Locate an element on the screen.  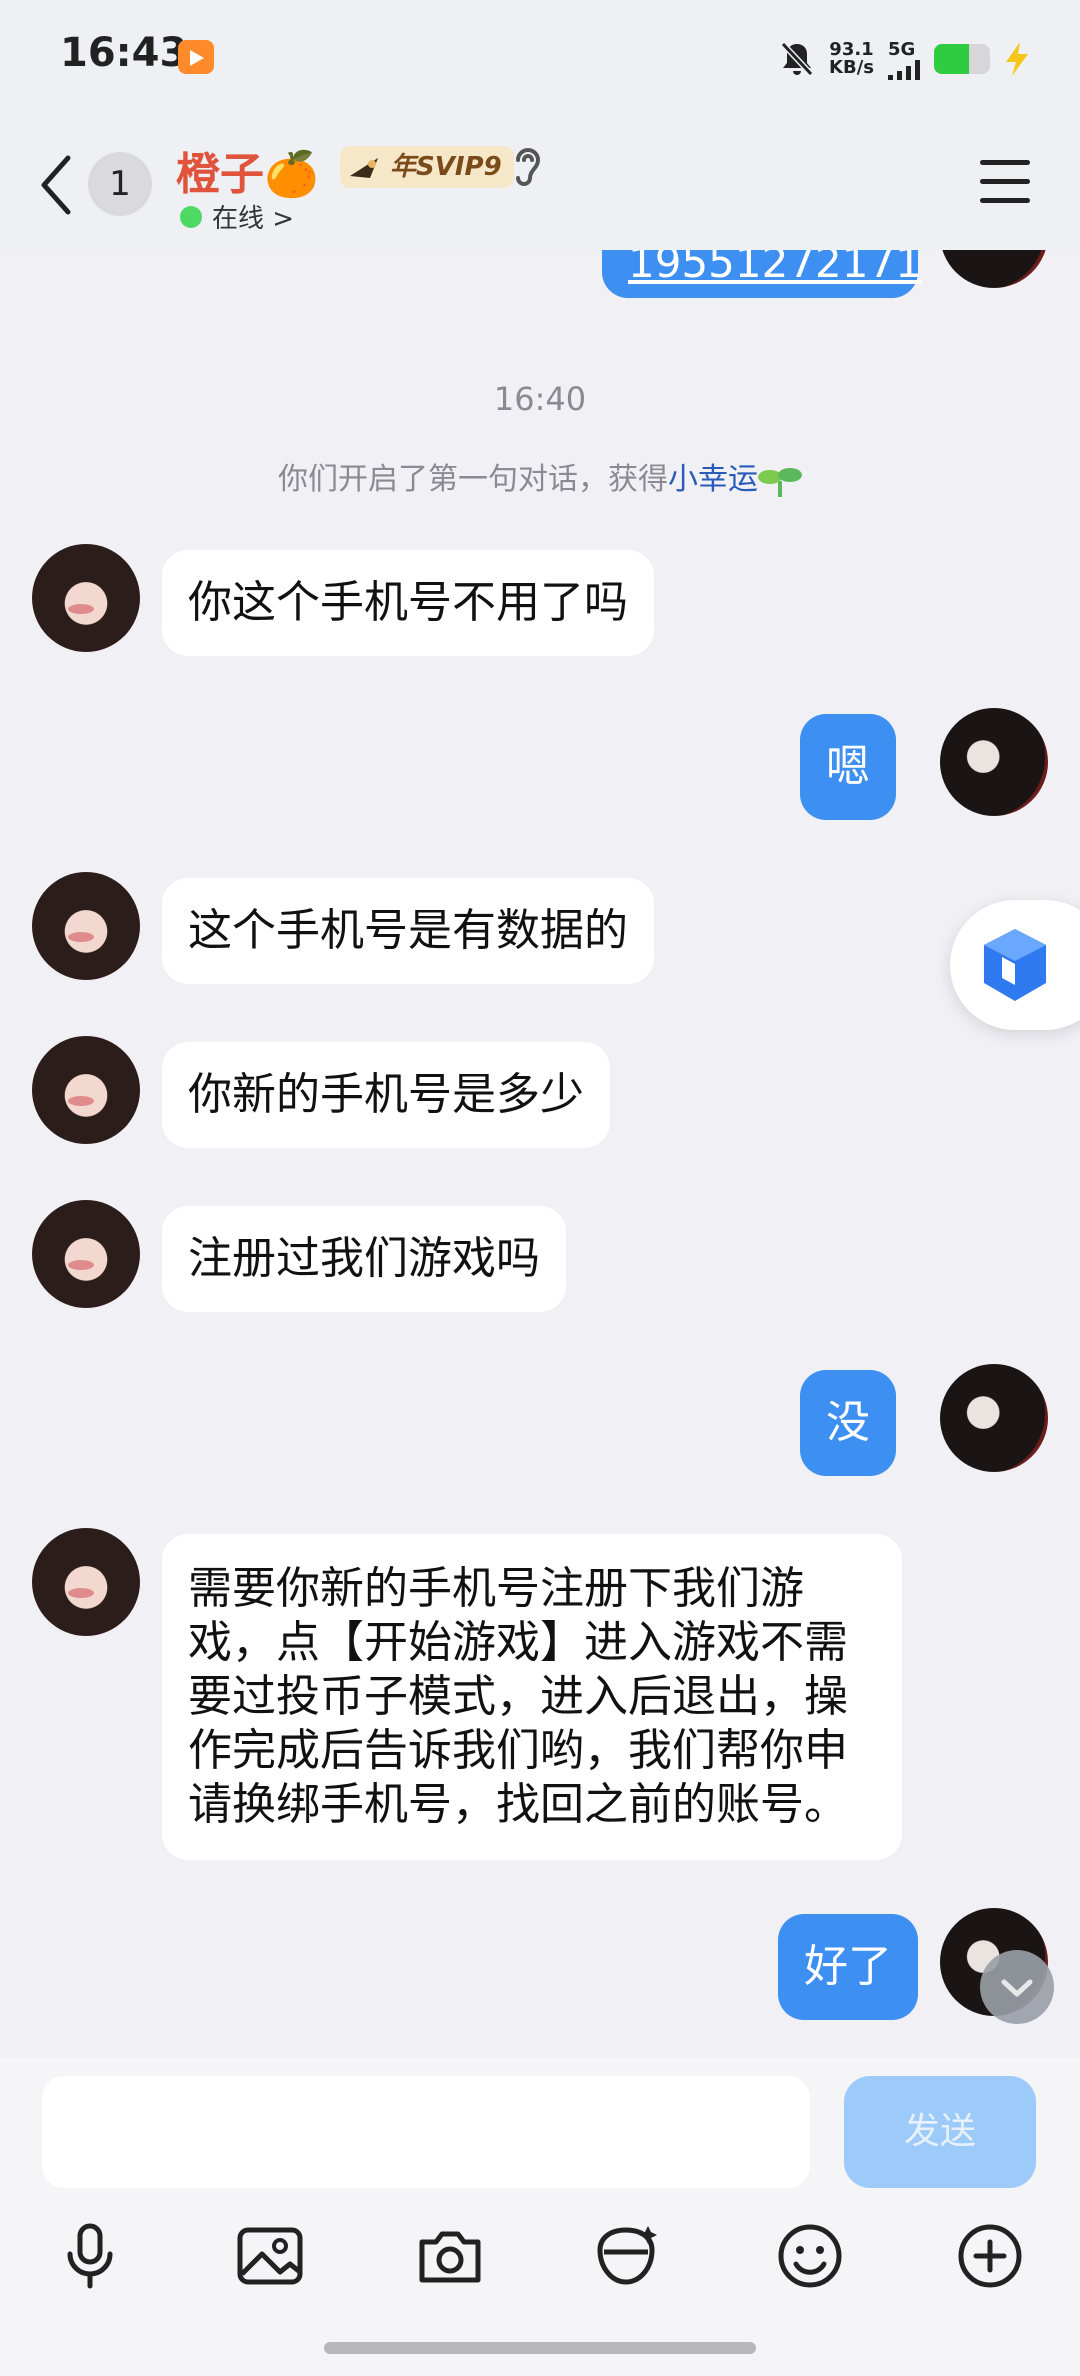
composer: 发送 is located at coordinates (540, 2217).